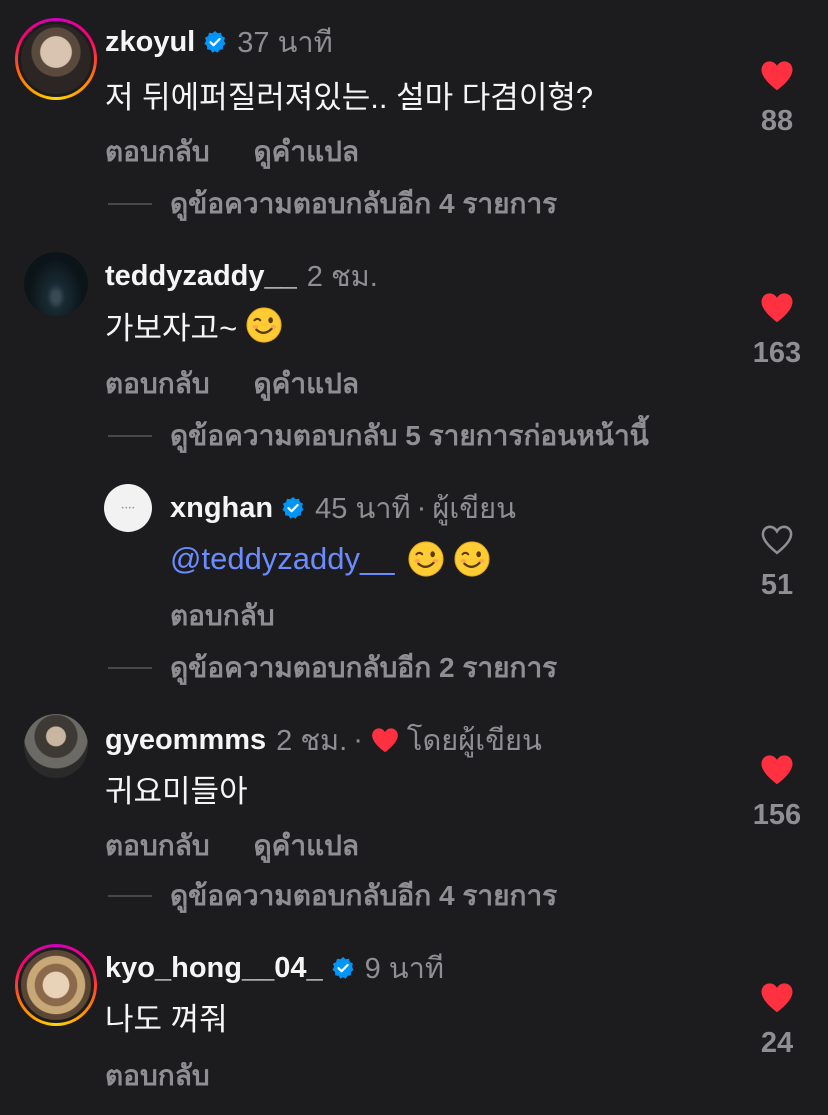 The width and height of the screenshot is (828, 1115). Describe the element at coordinates (349, 97) in the screenshot. I see `comment-text: 저 뒤에퍼질러져있는.. 설마 다겸이형?` at that location.